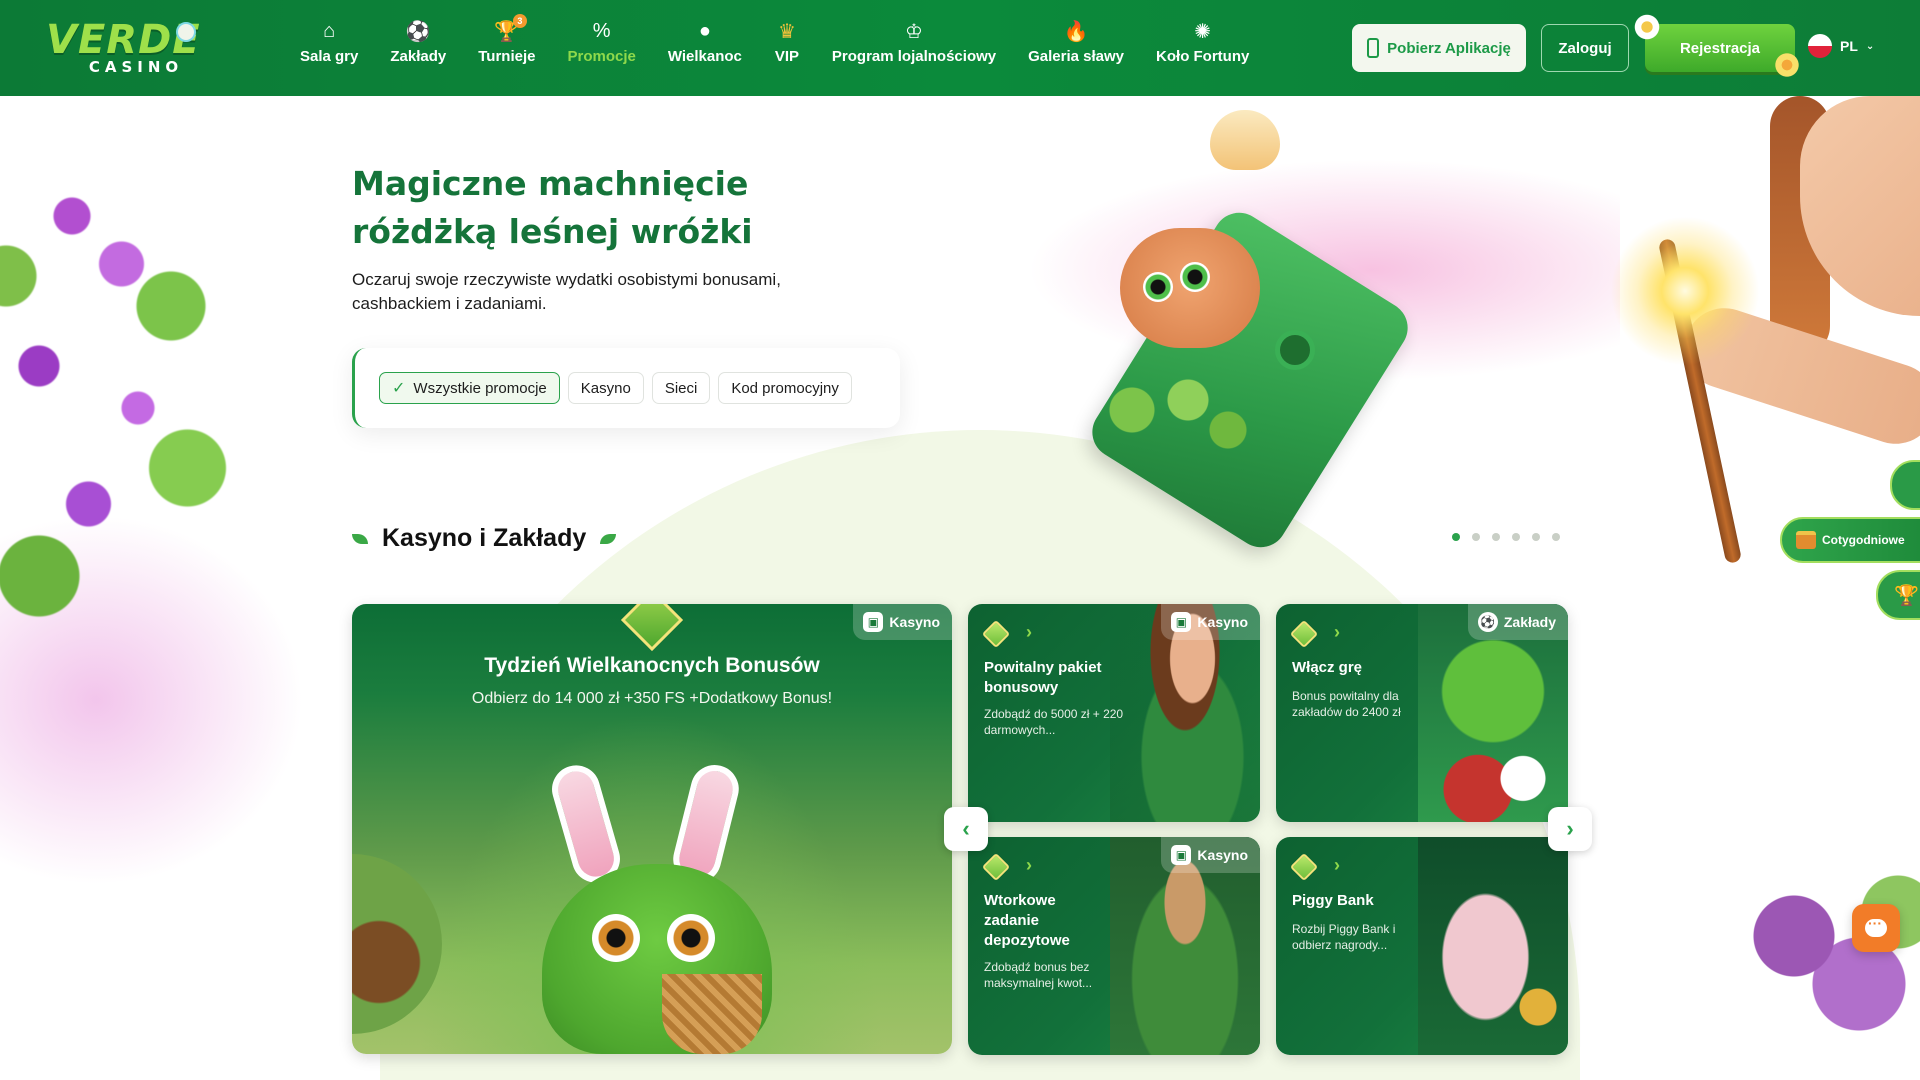 This screenshot has width=1920, height=1080. I want to click on lilac-corner-decoration, so click(1805, 960).